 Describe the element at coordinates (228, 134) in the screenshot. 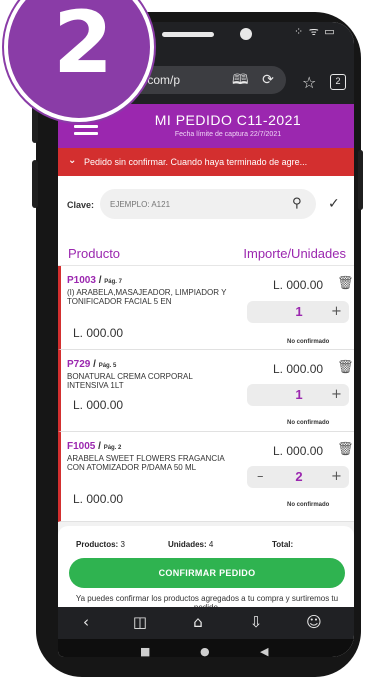

I see `deadline-subtitle: Fecha límite de captura 22/7/2021` at that location.